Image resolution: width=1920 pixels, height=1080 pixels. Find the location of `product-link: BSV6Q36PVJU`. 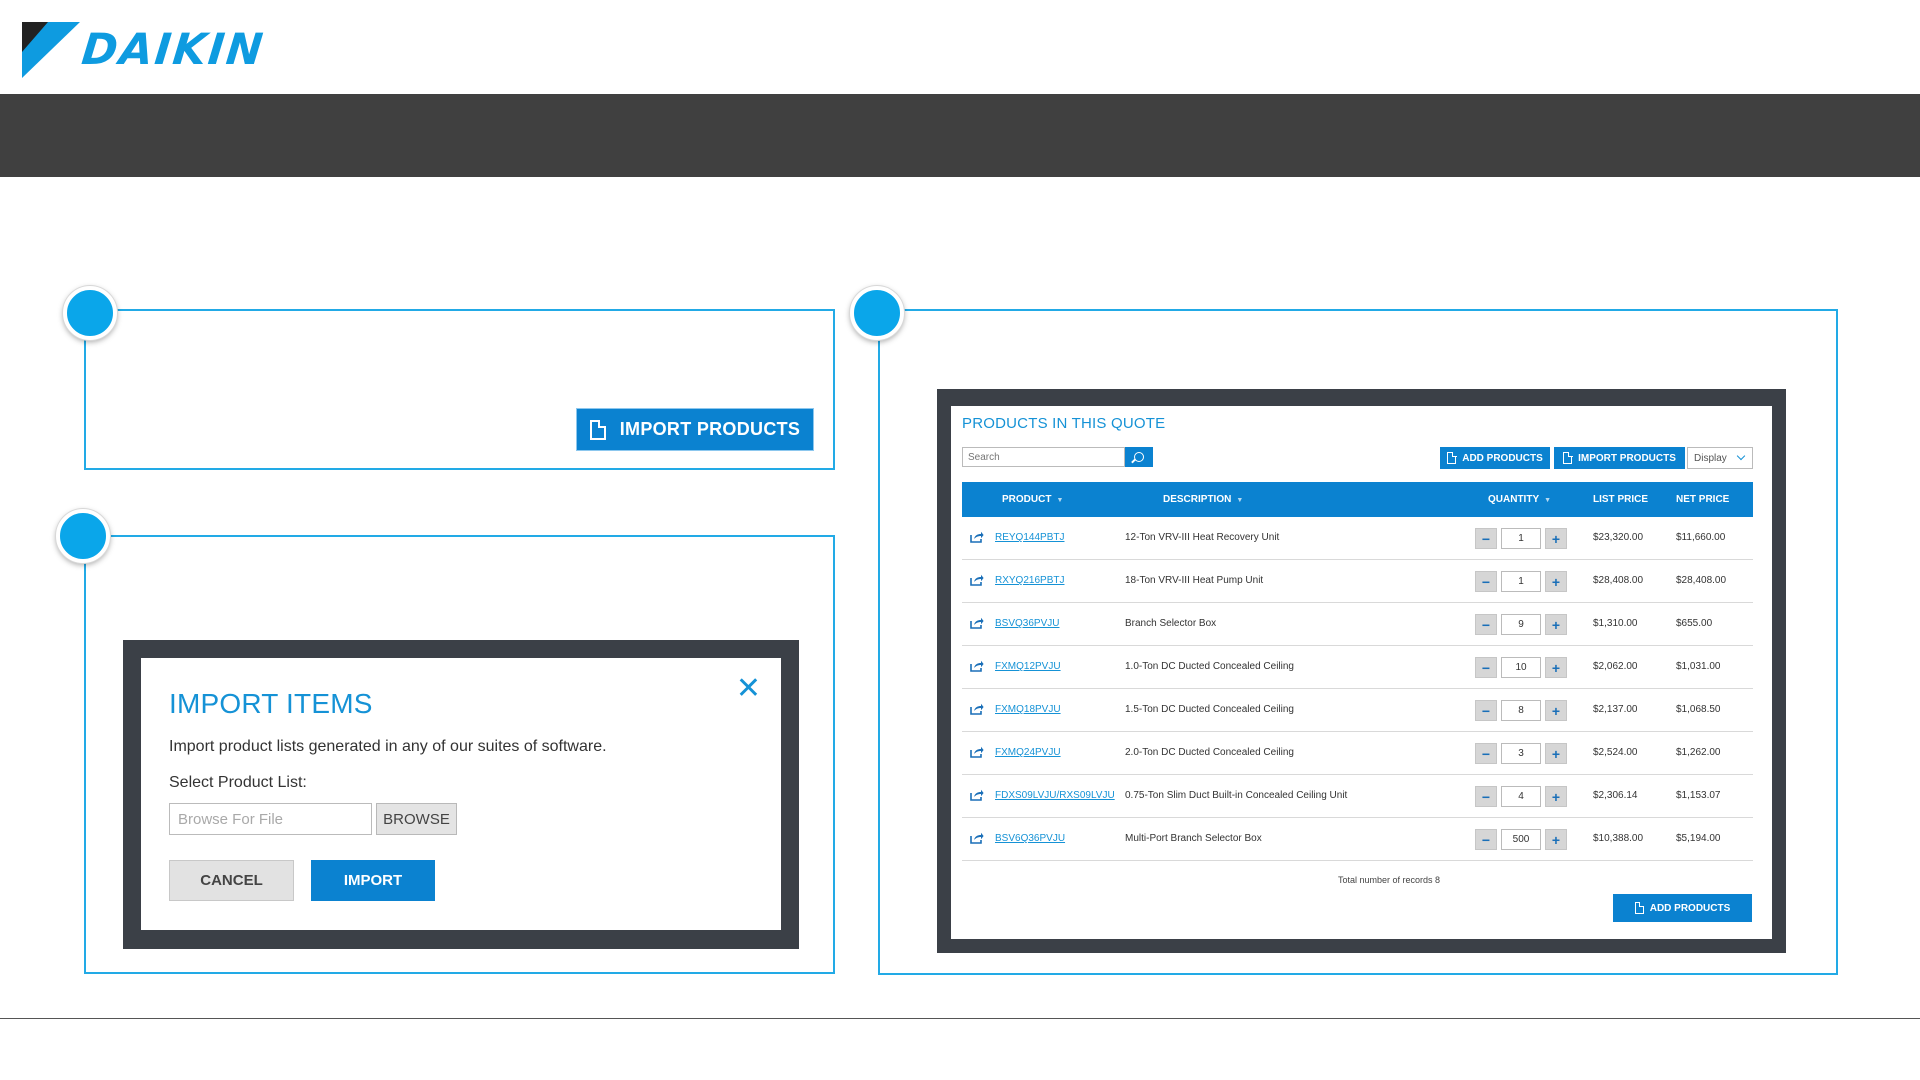

product-link: BSV6Q36PVJU is located at coordinates (1030, 838).